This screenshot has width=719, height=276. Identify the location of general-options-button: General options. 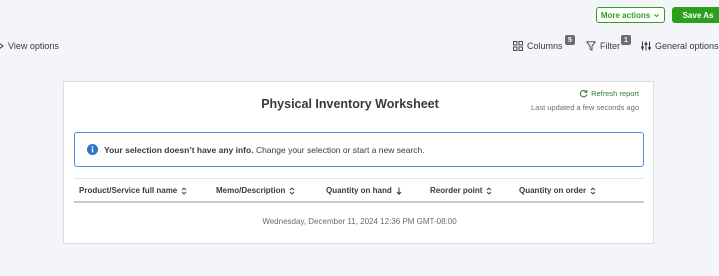
(680, 46).